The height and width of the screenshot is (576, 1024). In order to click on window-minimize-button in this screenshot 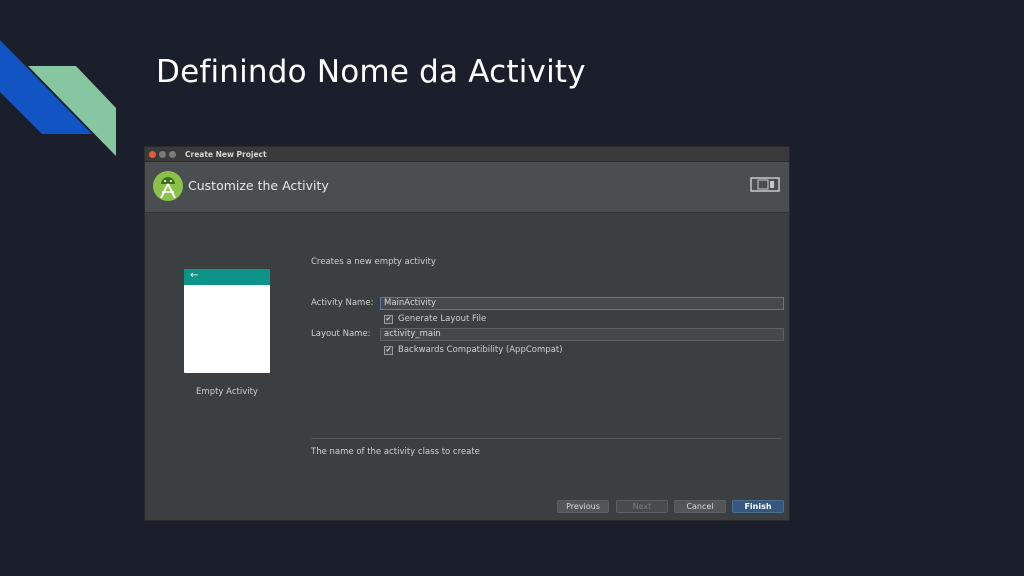, I will do `click(162, 154)`.